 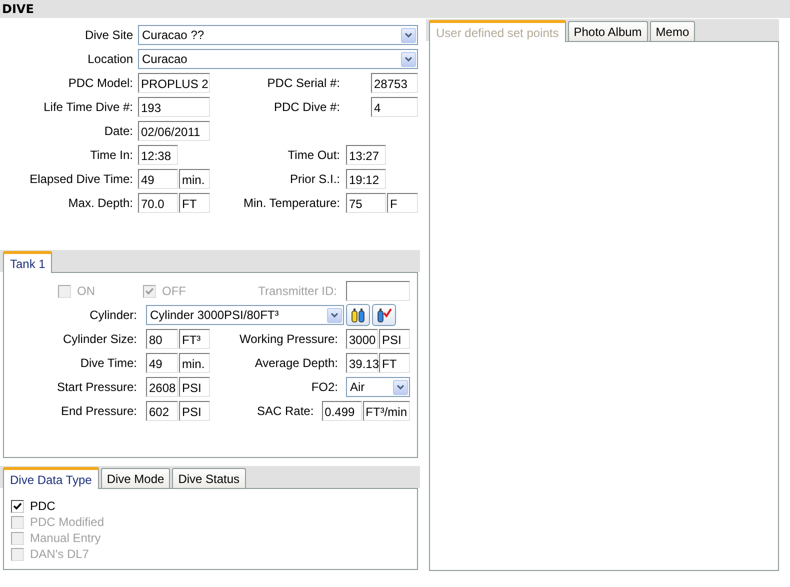 I want to click on checkbox-label: Manual Entry, so click(x=65, y=538).